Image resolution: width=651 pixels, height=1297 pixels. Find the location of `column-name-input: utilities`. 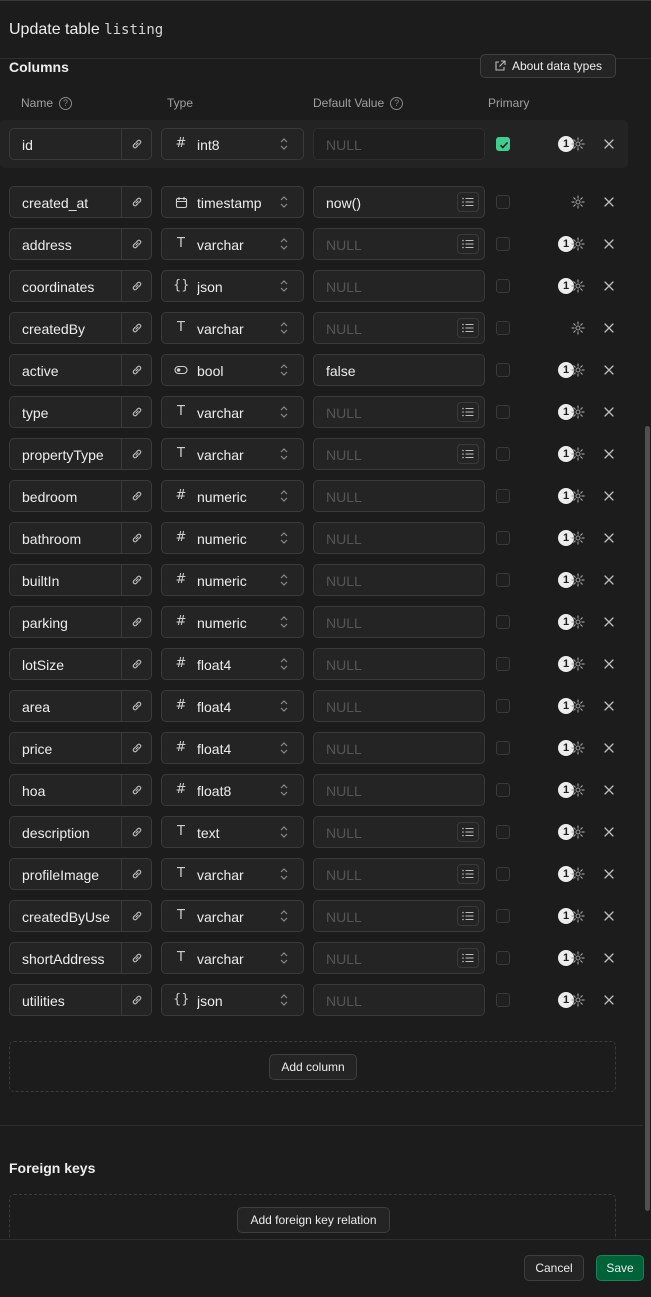

column-name-input: utilities is located at coordinates (80, 1000).